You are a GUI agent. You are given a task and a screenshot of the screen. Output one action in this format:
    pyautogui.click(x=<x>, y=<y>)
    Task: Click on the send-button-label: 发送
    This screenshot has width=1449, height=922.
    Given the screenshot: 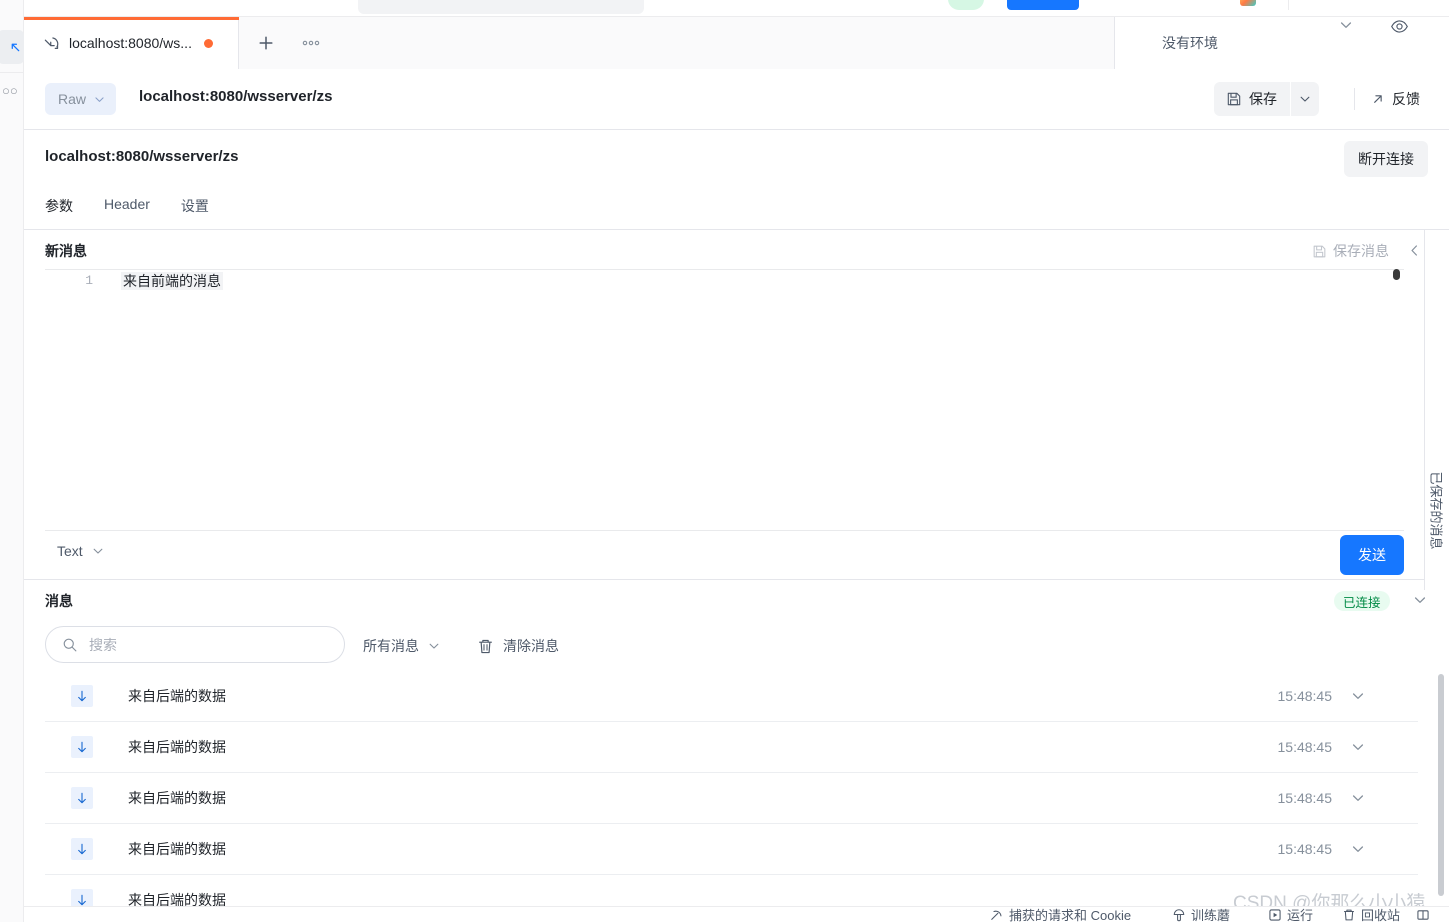 What is the action you would take?
    pyautogui.click(x=1372, y=555)
    